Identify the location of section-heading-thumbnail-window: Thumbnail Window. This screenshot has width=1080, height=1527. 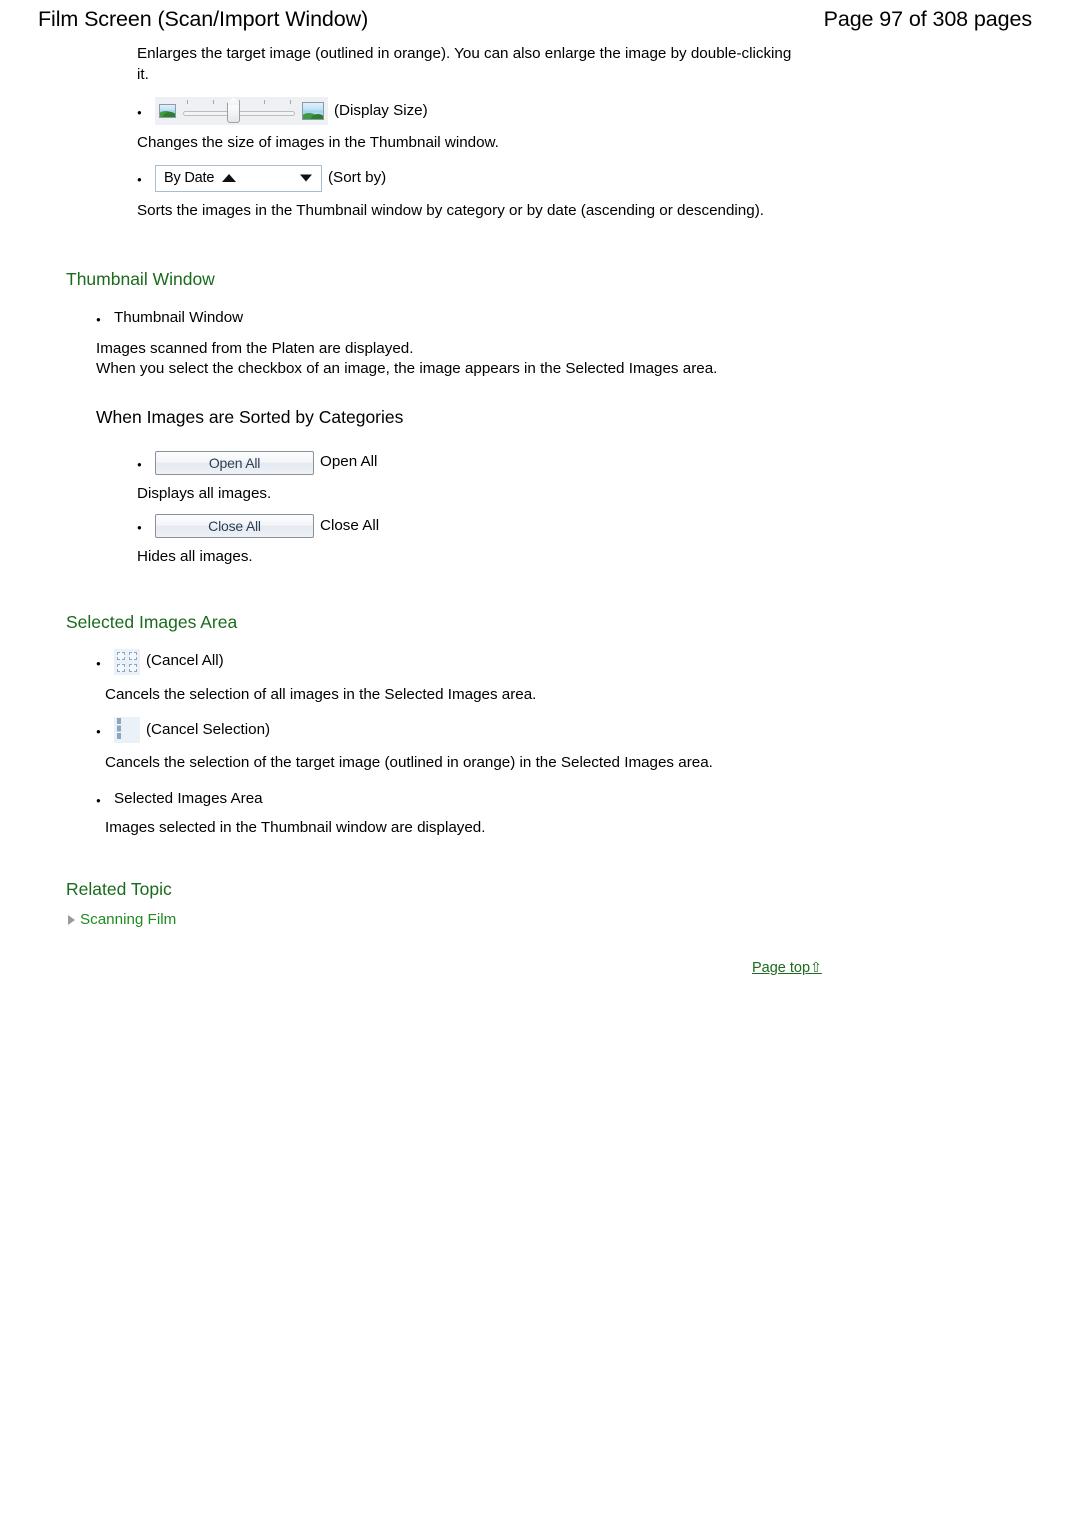
(140, 279).